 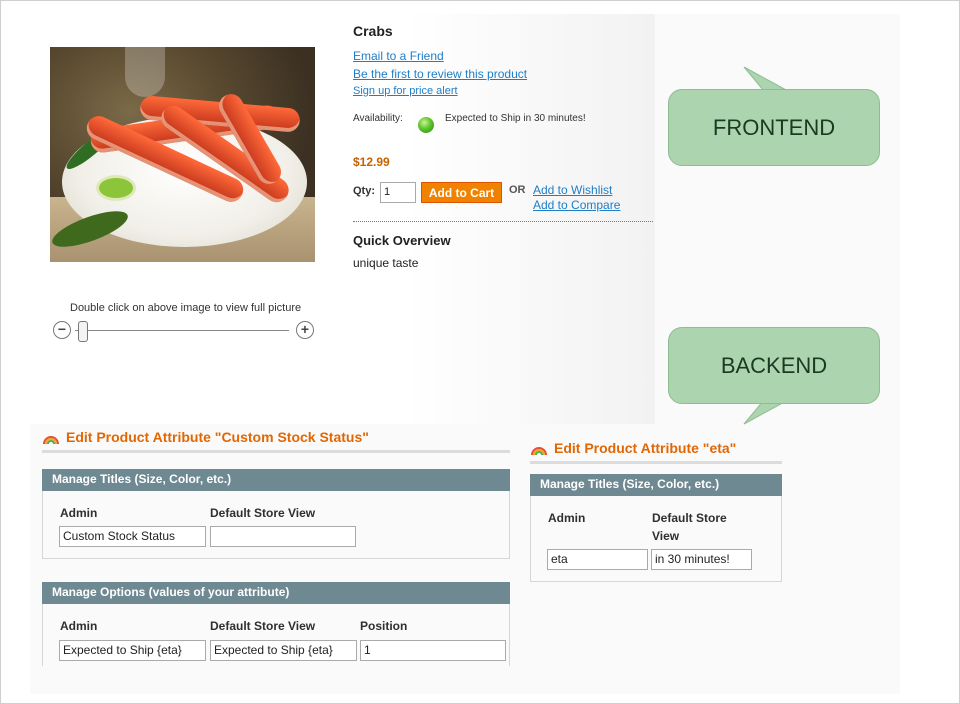 What do you see at coordinates (426, 125) in the screenshot?
I see `in-stock-dot-icon` at bounding box center [426, 125].